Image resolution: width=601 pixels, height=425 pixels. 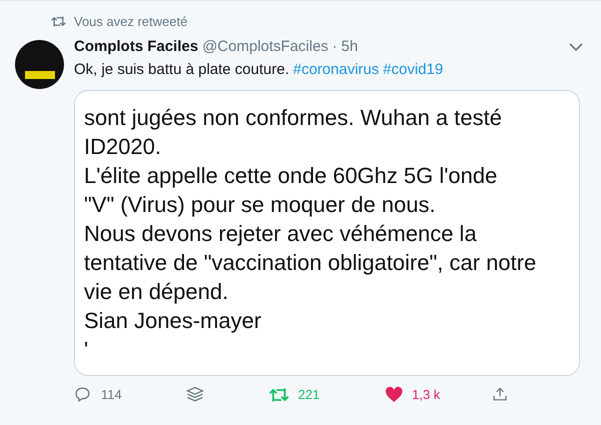 What do you see at coordinates (394, 394) in the screenshot?
I see `heart-icon` at bounding box center [394, 394].